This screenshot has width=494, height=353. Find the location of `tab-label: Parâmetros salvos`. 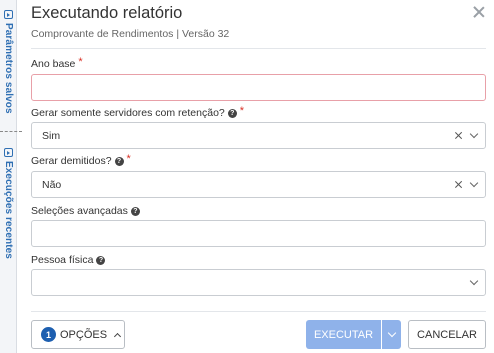

tab-label: Parâmetros salvos is located at coordinates (8, 68).